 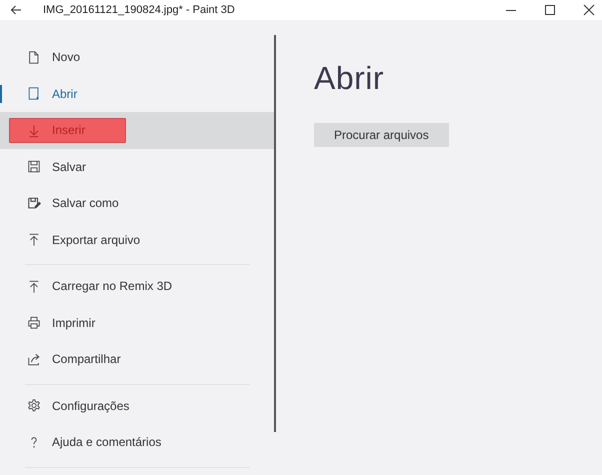 I want to click on menu-item: Ajuda e comentários, so click(x=137, y=442).